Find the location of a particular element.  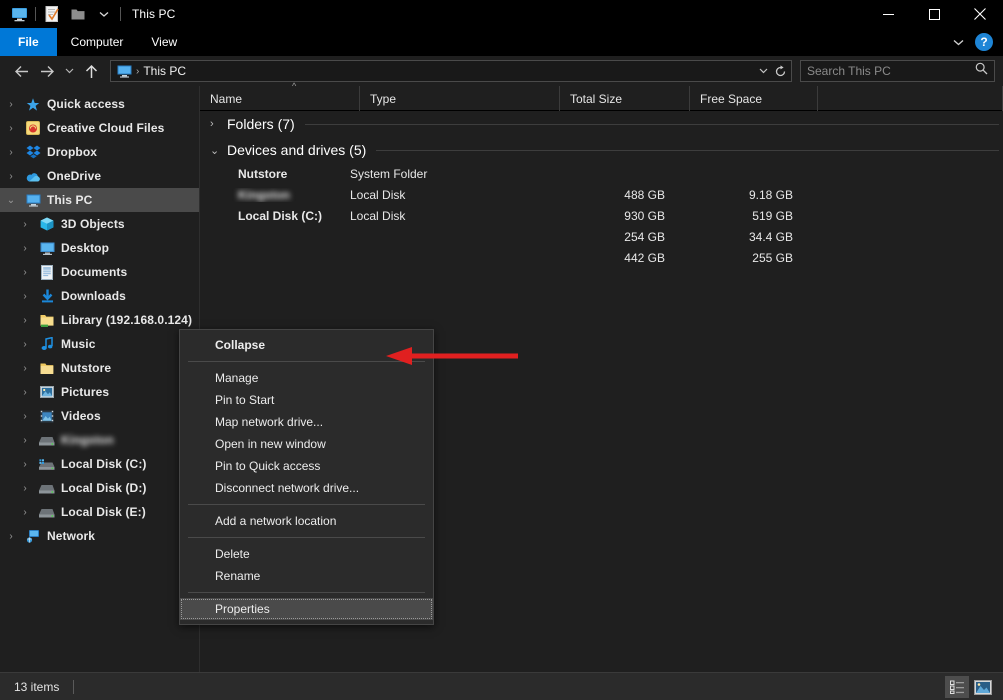

menu-item-open-in-new-window: Open in new window is located at coordinates (306, 444).